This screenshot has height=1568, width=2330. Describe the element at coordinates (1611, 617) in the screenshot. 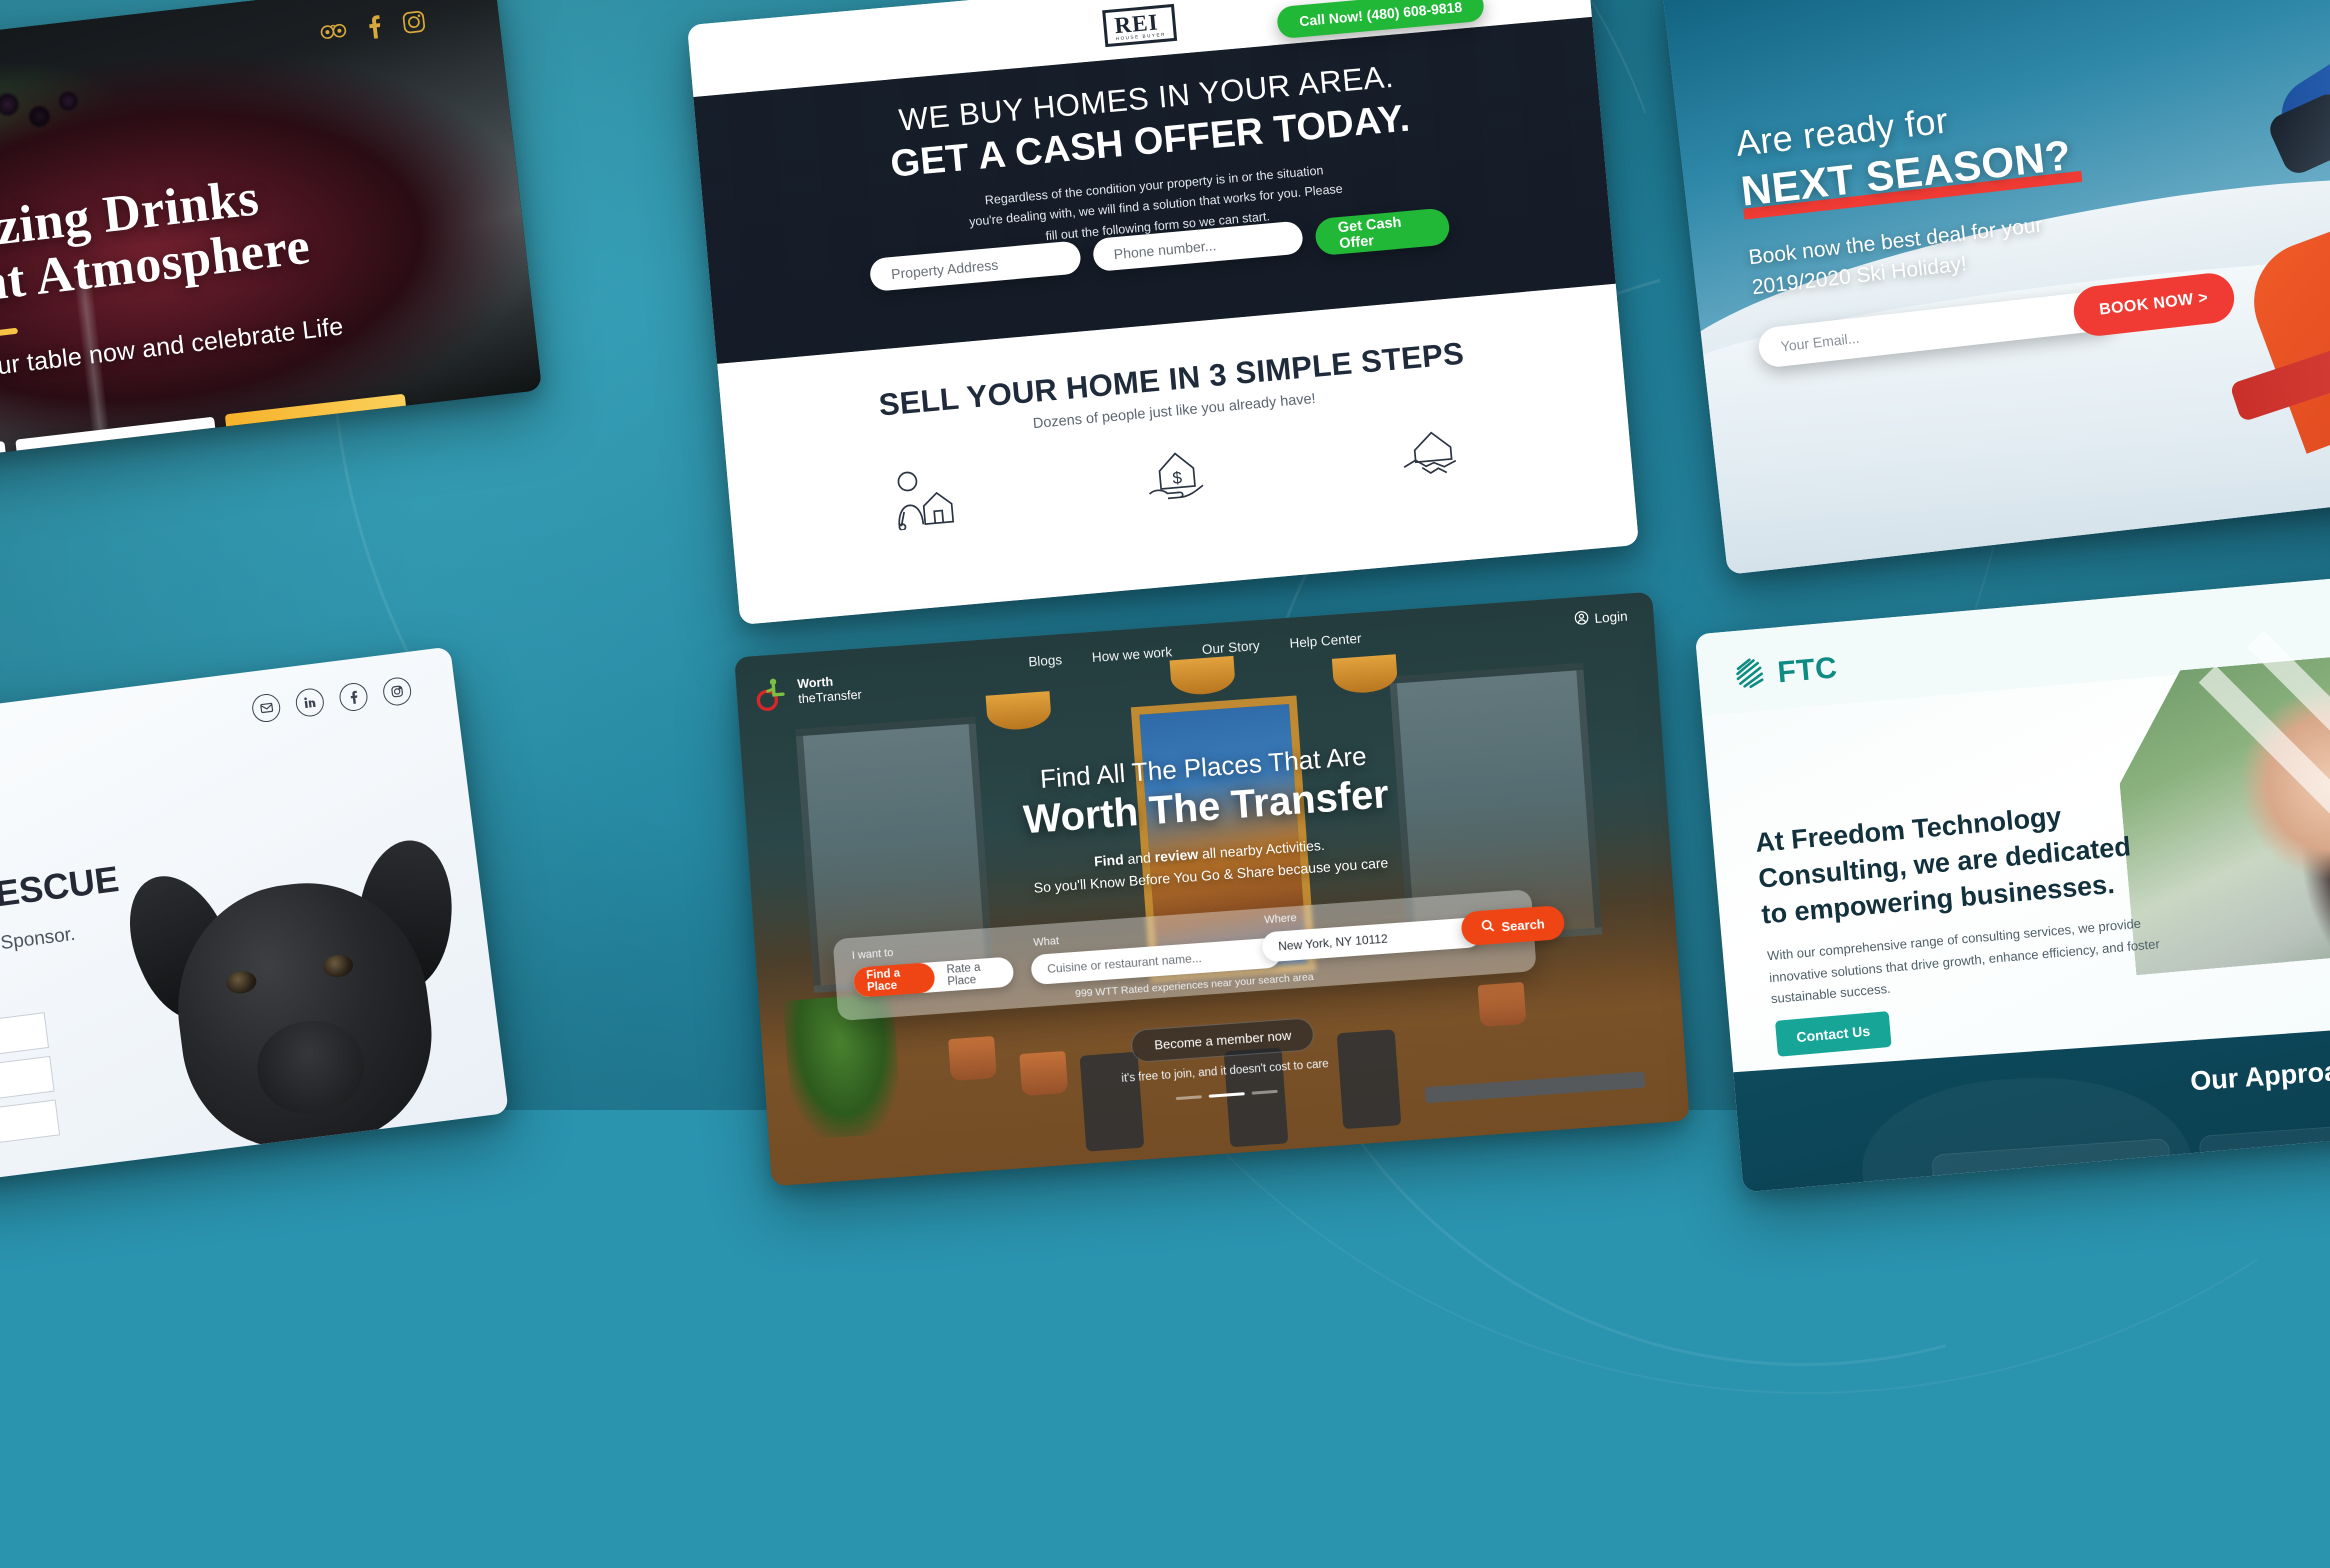

I see `wtt-login-label: Login` at that location.